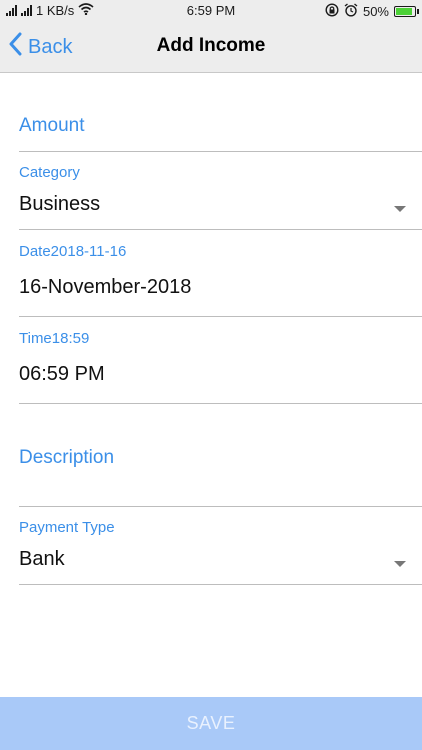 This screenshot has width=422, height=750. What do you see at coordinates (220, 126) in the screenshot?
I see `amount-field: Amount` at bounding box center [220, 126].